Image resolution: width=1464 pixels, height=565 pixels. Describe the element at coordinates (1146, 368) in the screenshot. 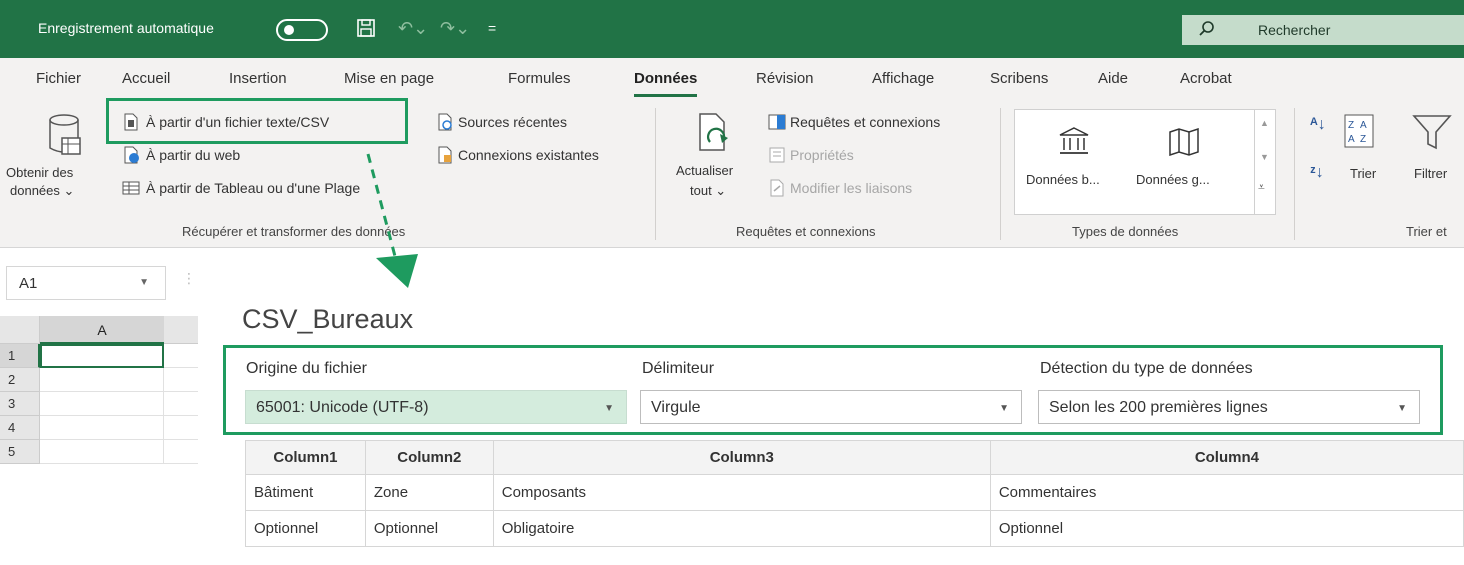

I see `detection-label: Détection du type de données` at that location.